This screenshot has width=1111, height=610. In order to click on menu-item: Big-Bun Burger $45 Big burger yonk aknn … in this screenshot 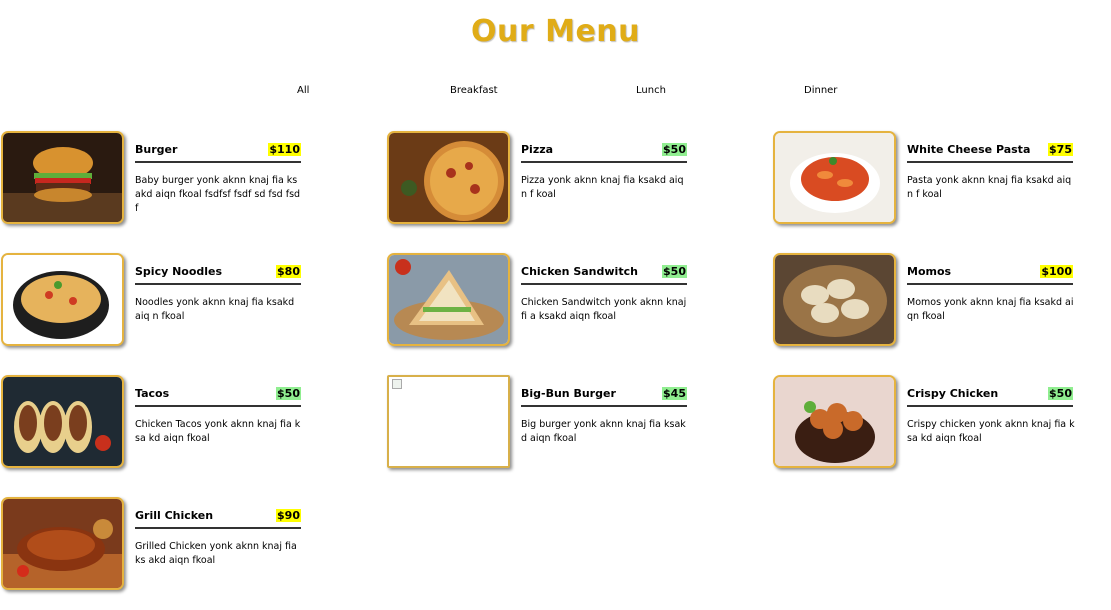, I will do `click(542, 423)`.